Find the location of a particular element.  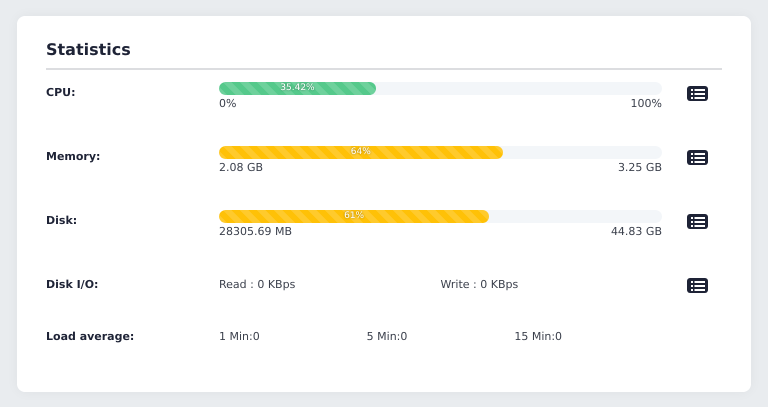

card-title: Statistics is located at coordinates (89, 50).